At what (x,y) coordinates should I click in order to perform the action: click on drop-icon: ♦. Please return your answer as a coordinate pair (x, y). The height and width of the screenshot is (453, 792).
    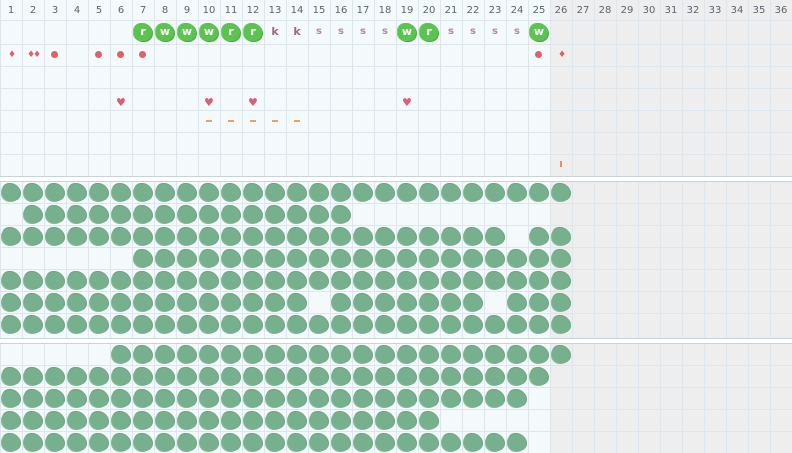
    Looking at the image, I should click on (12, 55).